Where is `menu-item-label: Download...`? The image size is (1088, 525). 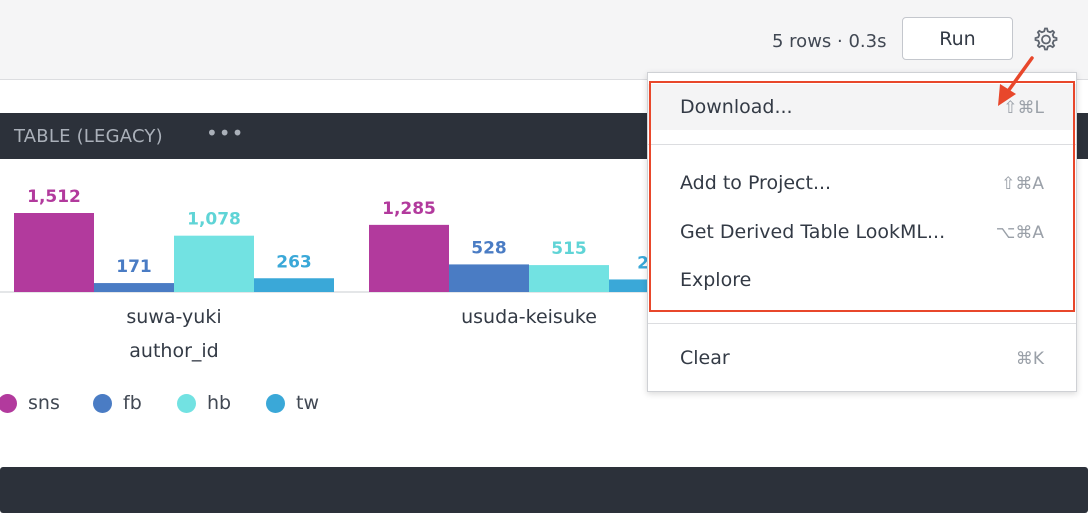 menu-item-label: Download... is located at coordinates (736, 107).